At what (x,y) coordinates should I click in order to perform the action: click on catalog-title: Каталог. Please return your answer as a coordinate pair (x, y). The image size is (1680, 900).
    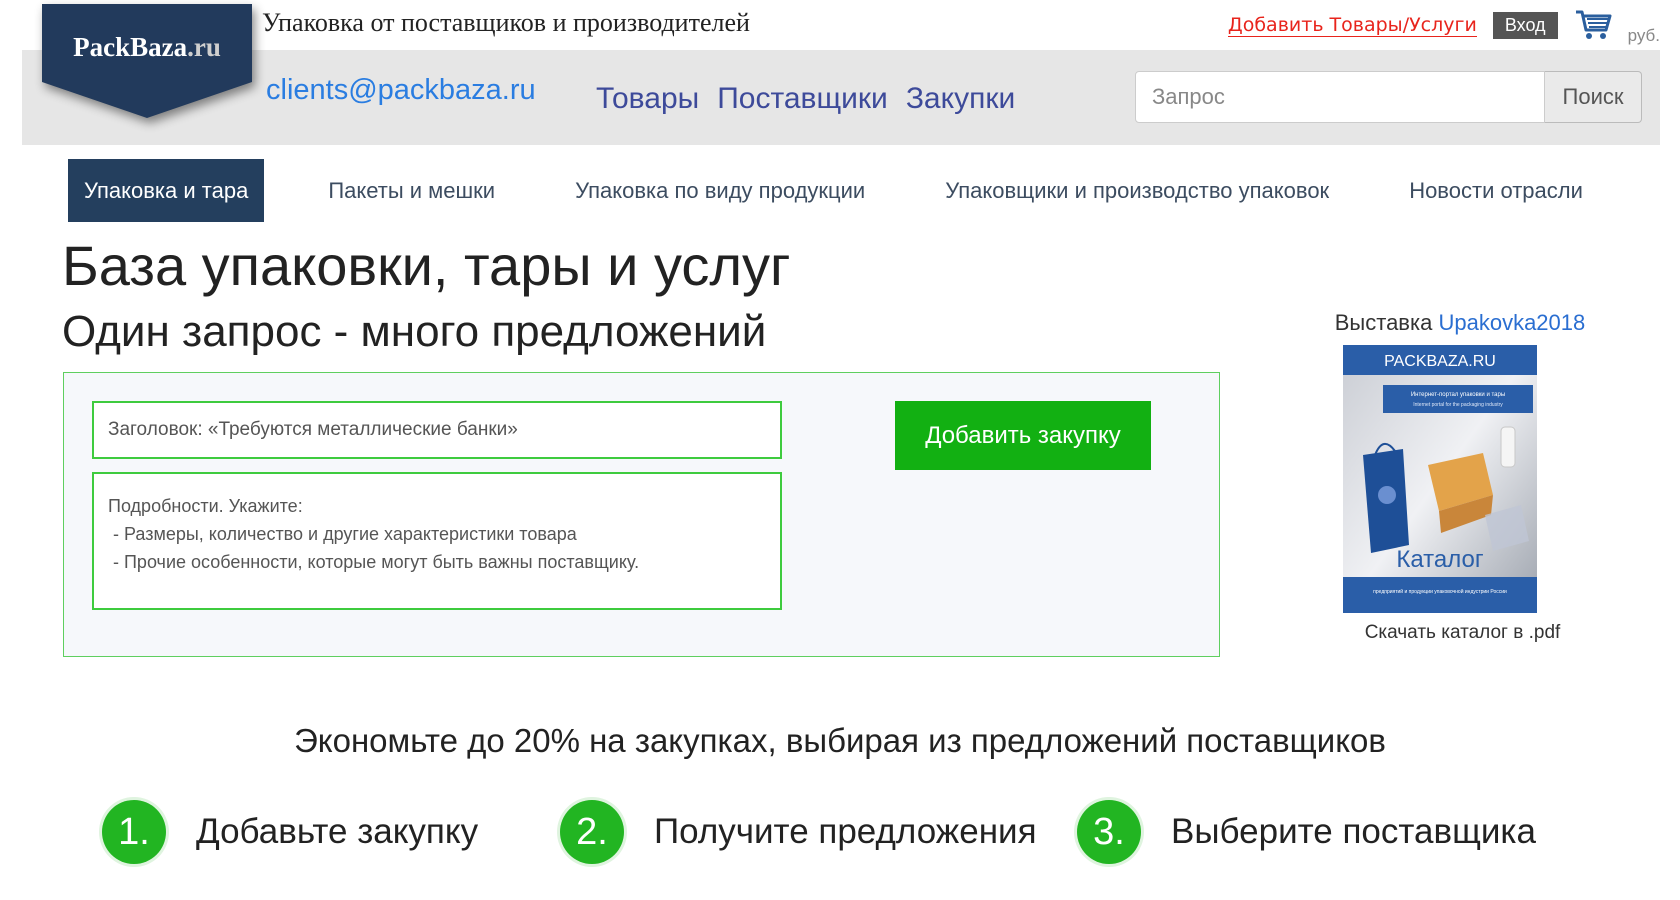
    Looking at the image, I should click on (1439, 559).